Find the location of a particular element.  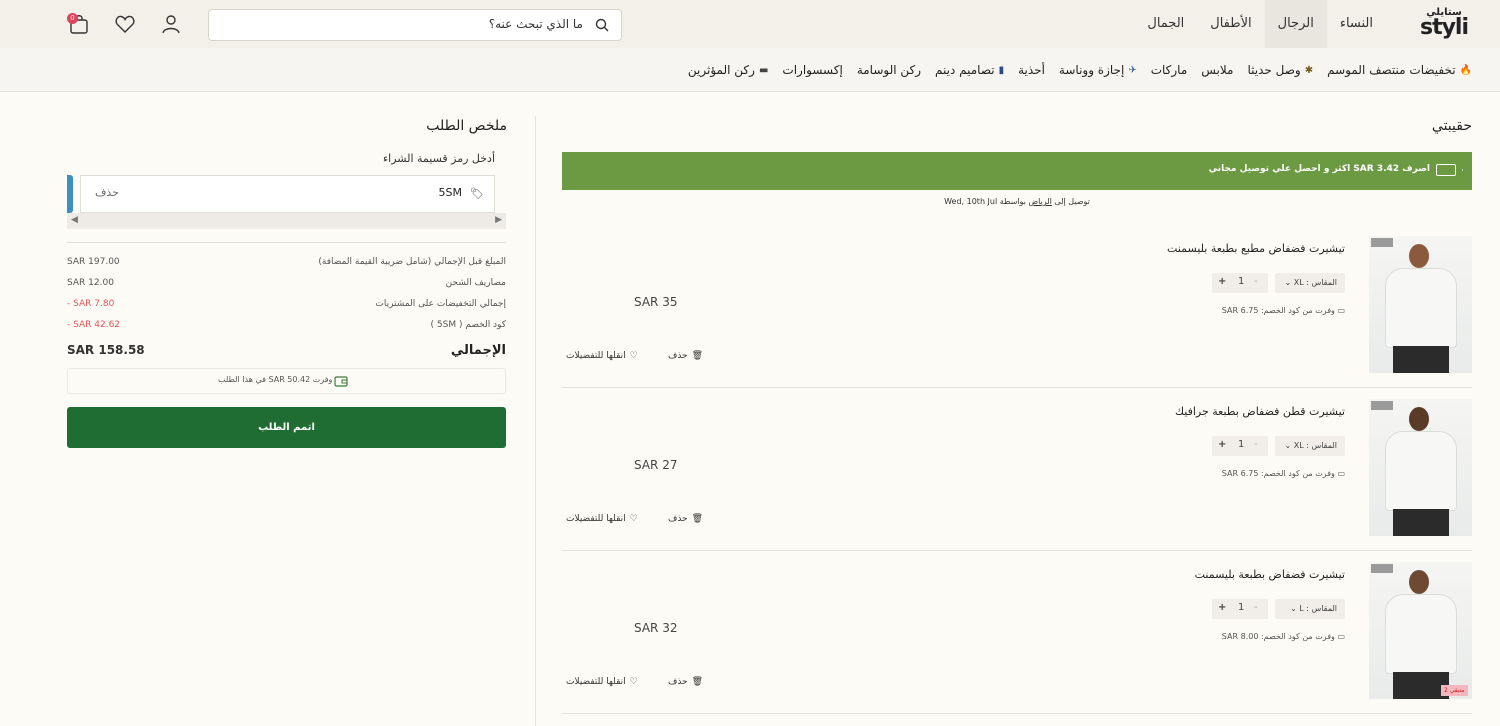

product-name: تيشيرت فضفاض بطبعة بليسمنت is located at coordinates (1270, 574).